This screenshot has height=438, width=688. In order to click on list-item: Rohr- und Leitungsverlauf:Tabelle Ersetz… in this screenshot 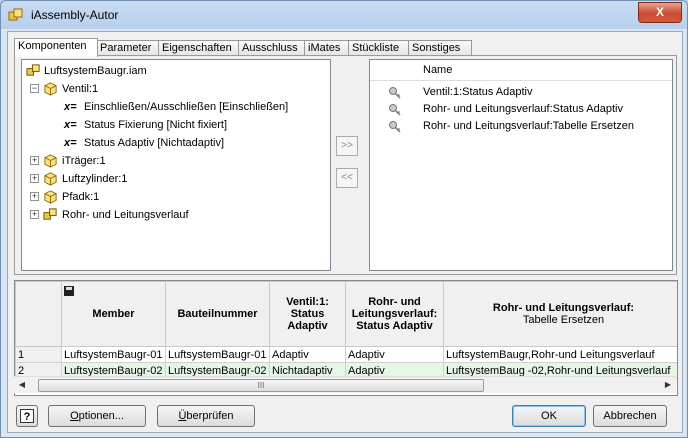, I will do `click(520, 126)`.